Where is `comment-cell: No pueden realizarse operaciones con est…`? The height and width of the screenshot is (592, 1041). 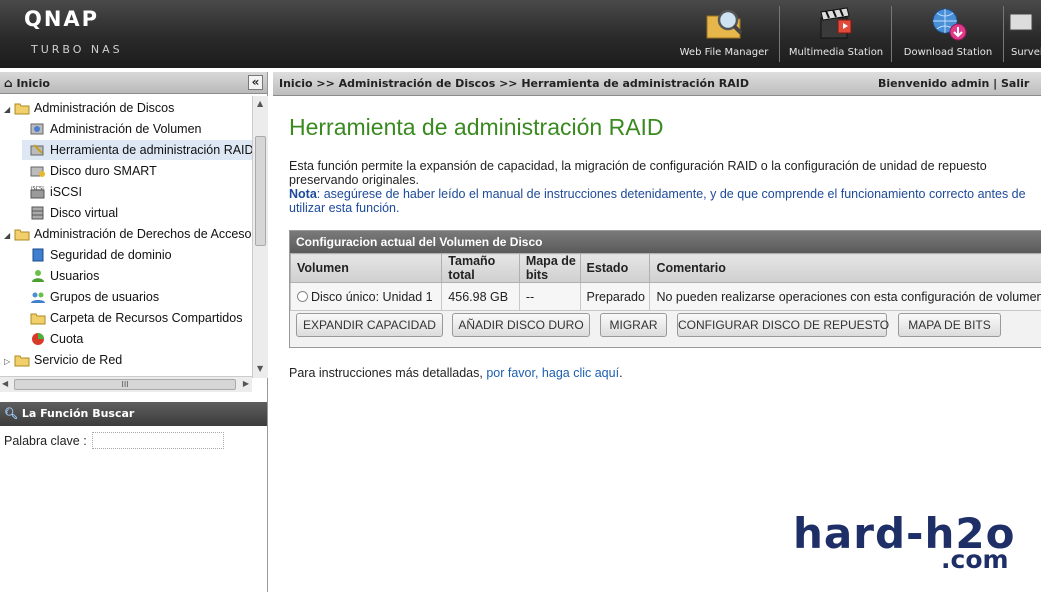
comment-cell: No pueden realizarse operaciones con est… is located at coordinates (845, 296).